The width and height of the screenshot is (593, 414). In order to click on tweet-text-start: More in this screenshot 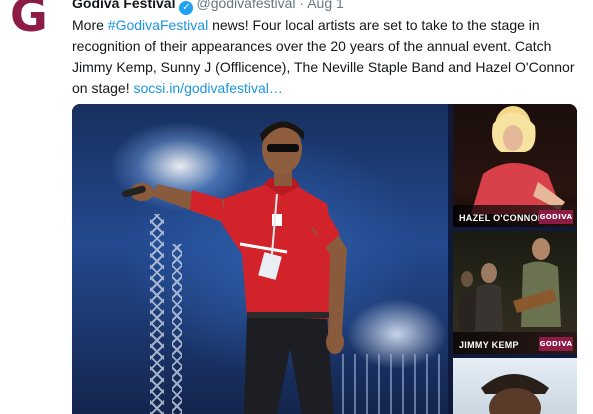, I will do `click(90, 25)`.